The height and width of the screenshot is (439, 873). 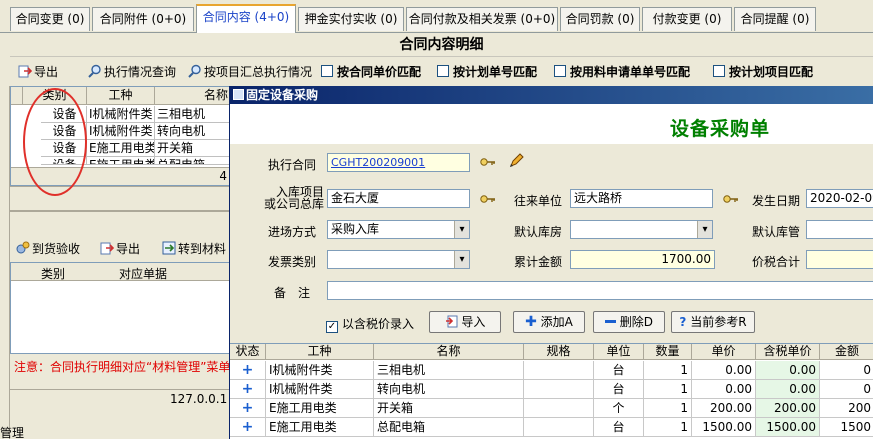 I want to click on tab-penalty: 合同罚款 (0), so click(x=600, y=19).